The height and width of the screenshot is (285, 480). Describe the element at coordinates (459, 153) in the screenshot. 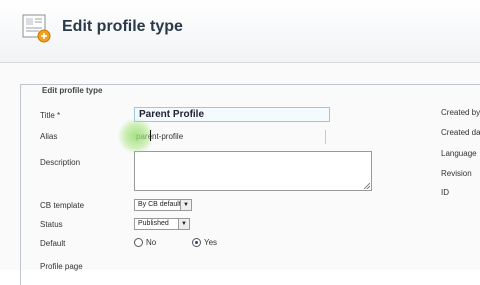

I see `language-label: Language` at that location.